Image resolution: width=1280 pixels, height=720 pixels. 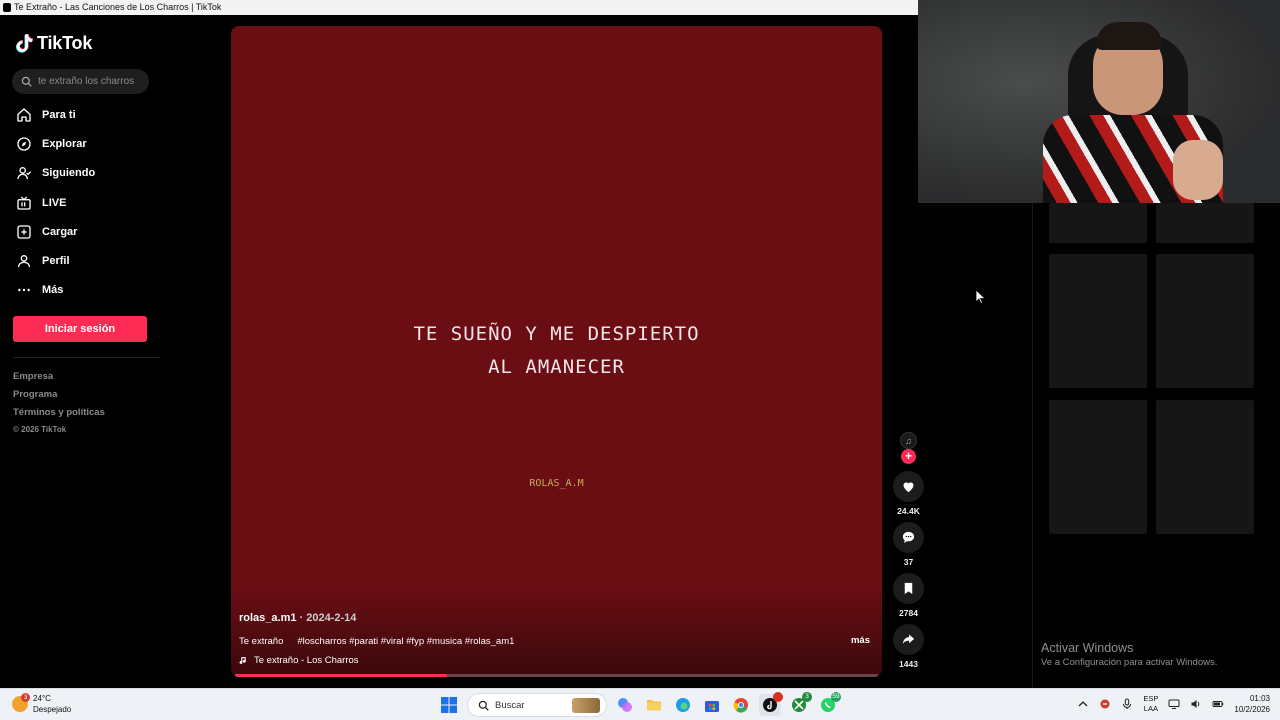 What do you see at coordinates (24, 232) in the screenshot?
I see `upload-icon` at bounding box center [24, 232].